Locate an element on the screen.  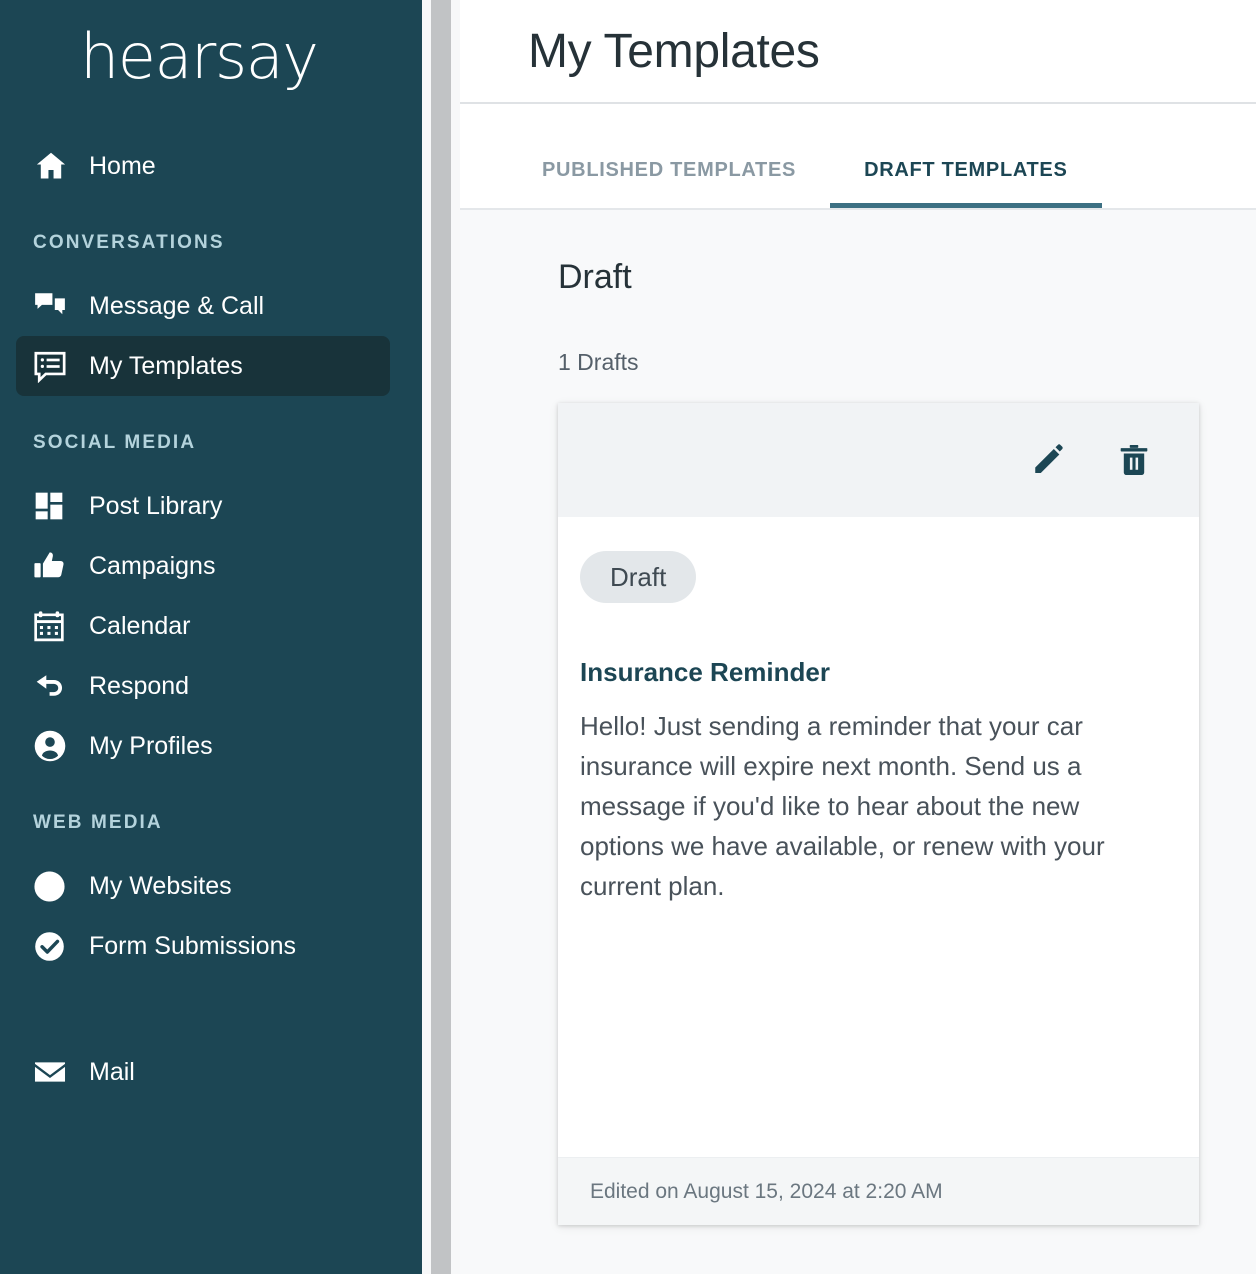
pencil-icon is located at coordinates (1048, 460).